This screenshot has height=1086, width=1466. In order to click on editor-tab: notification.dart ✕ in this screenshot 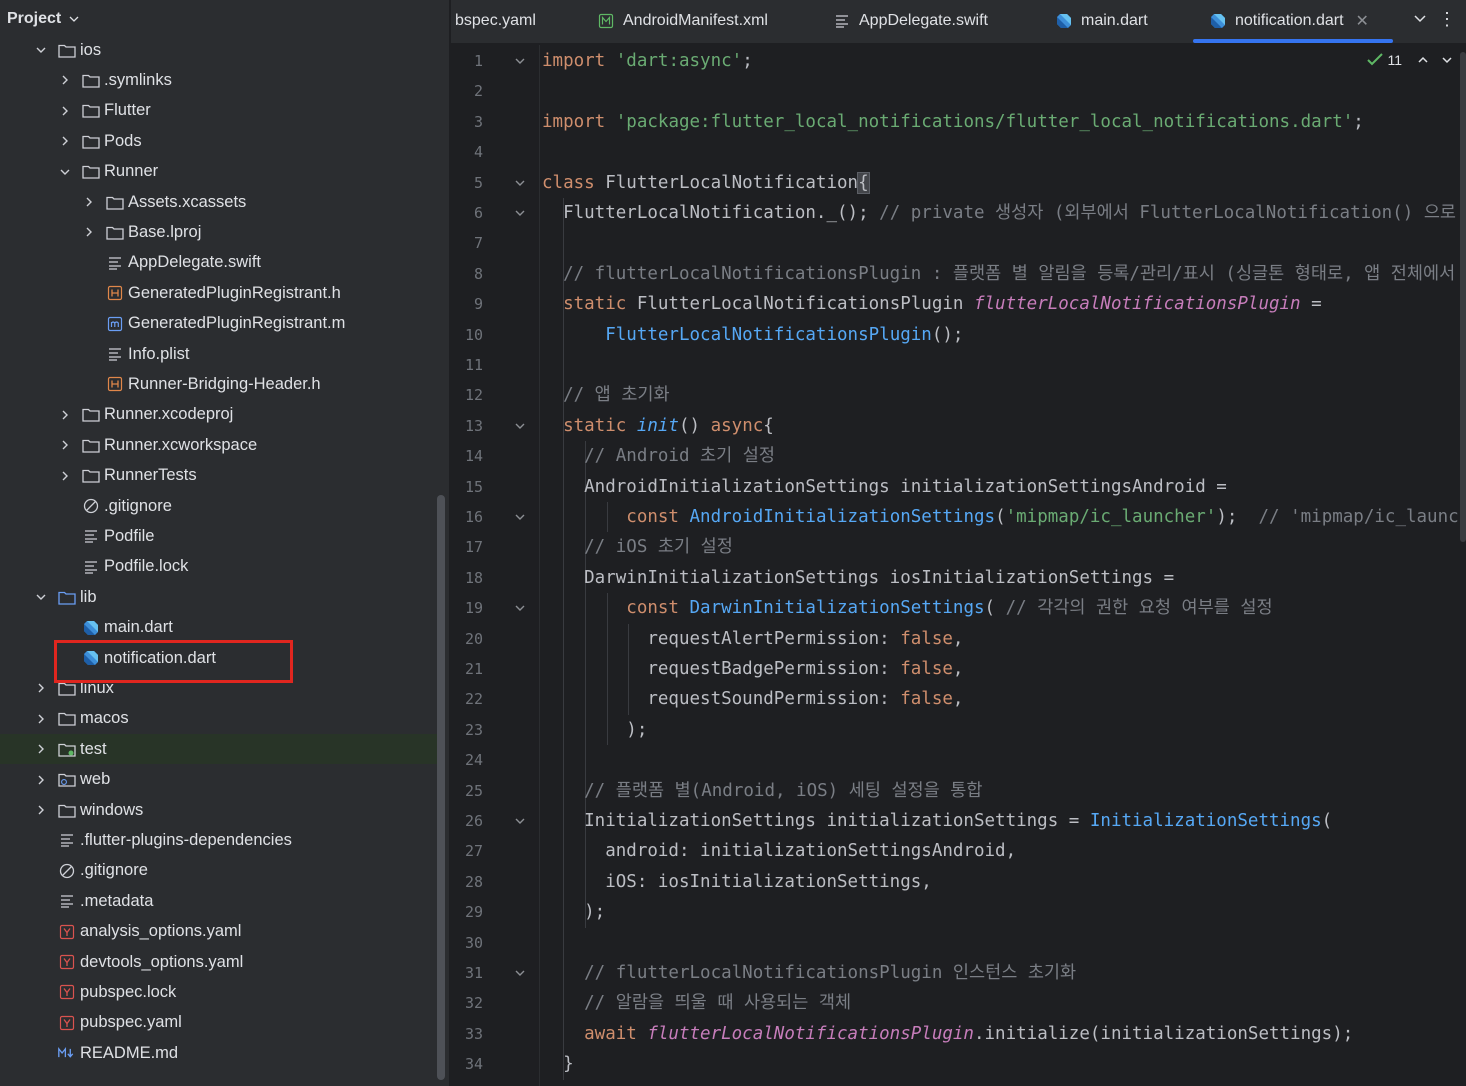, I will do `click(1293, 21)`.